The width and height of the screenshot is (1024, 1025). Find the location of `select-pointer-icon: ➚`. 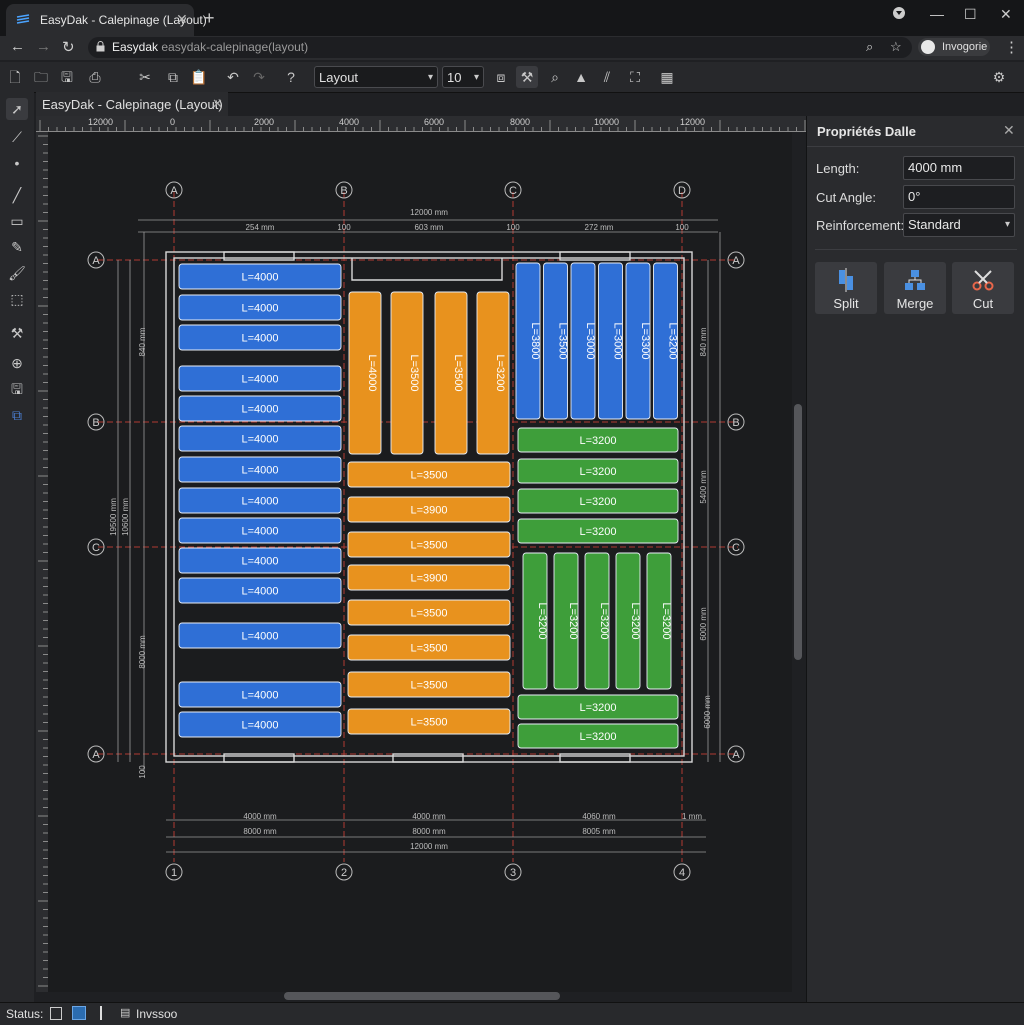

select-pointer-icon: ➚ is located at coordinates (17, 109).